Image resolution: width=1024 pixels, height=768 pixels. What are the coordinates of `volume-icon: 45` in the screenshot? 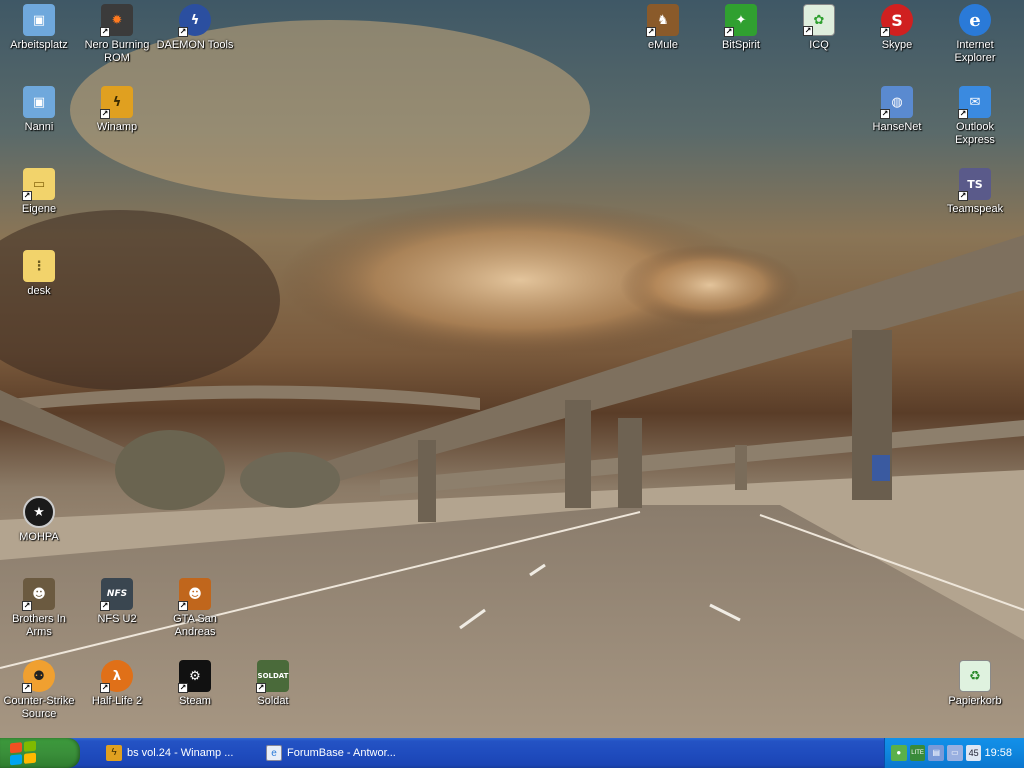 It's located at (973, 753).